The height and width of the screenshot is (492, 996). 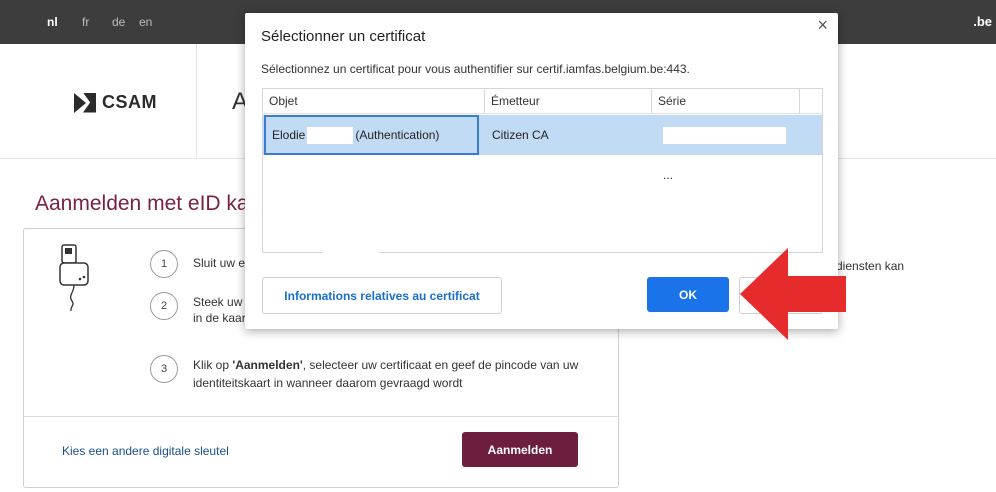 I want to click on certificate-info-button: Informations relatives au certificat, so click(x=382, y=295).